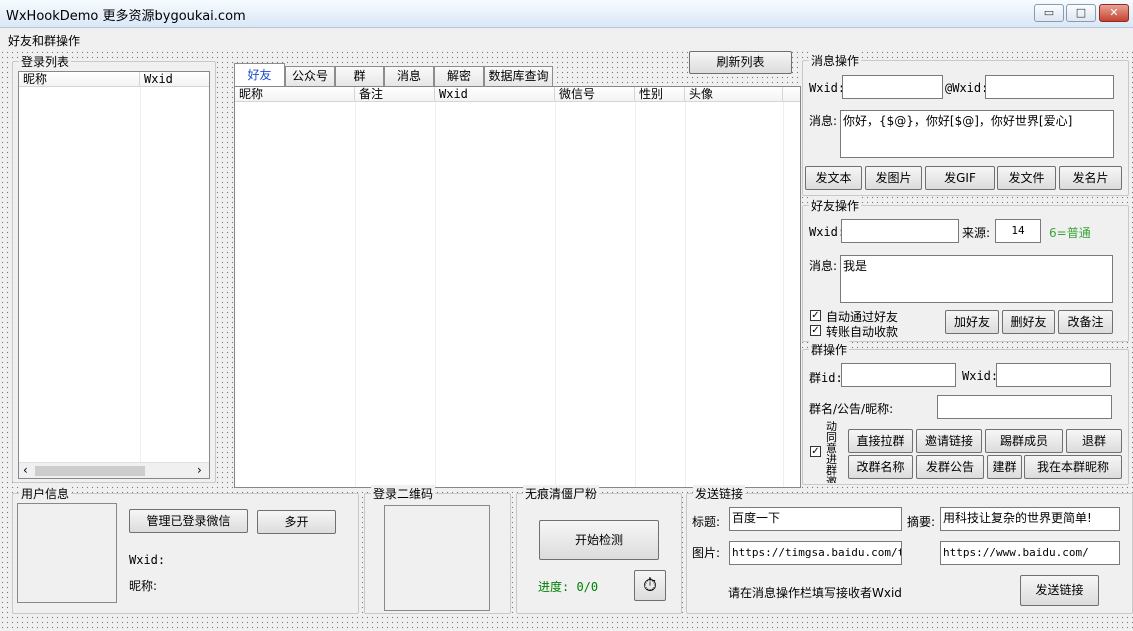 This screenshot has width=1133, height=631. What do you see at coordinates (1085, 322) in the screenshot?
I see `edit-remark-button: 改备注` at bounding box center [1085, 322].